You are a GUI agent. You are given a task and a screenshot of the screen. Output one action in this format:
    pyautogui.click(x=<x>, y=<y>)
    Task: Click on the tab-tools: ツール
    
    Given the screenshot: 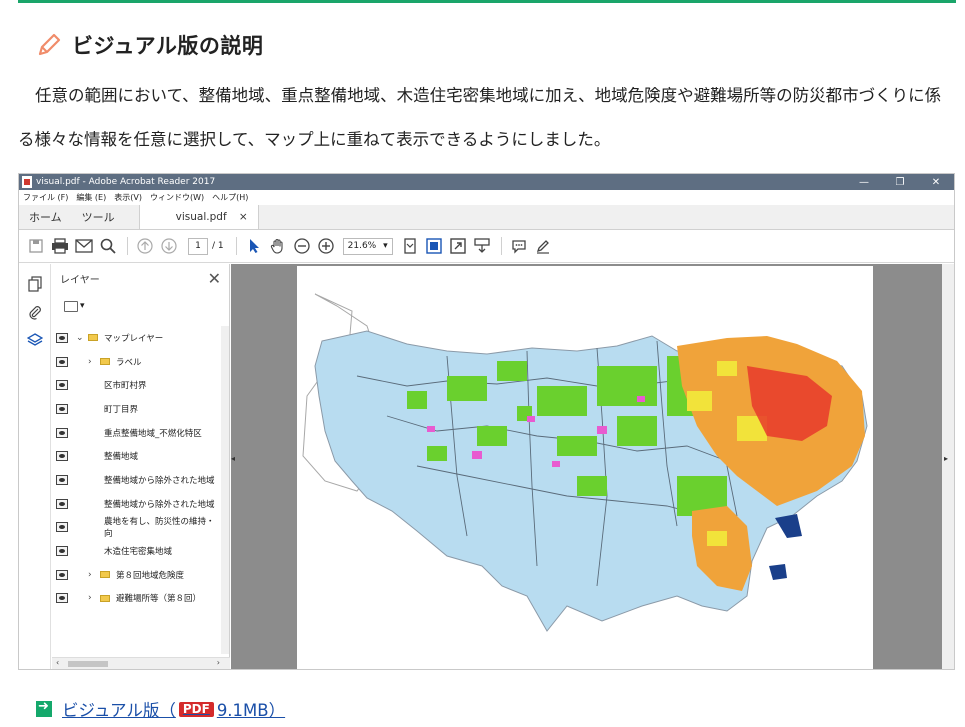 What is the action you would take?
    pyautogui.click(x=98, y=217)
    